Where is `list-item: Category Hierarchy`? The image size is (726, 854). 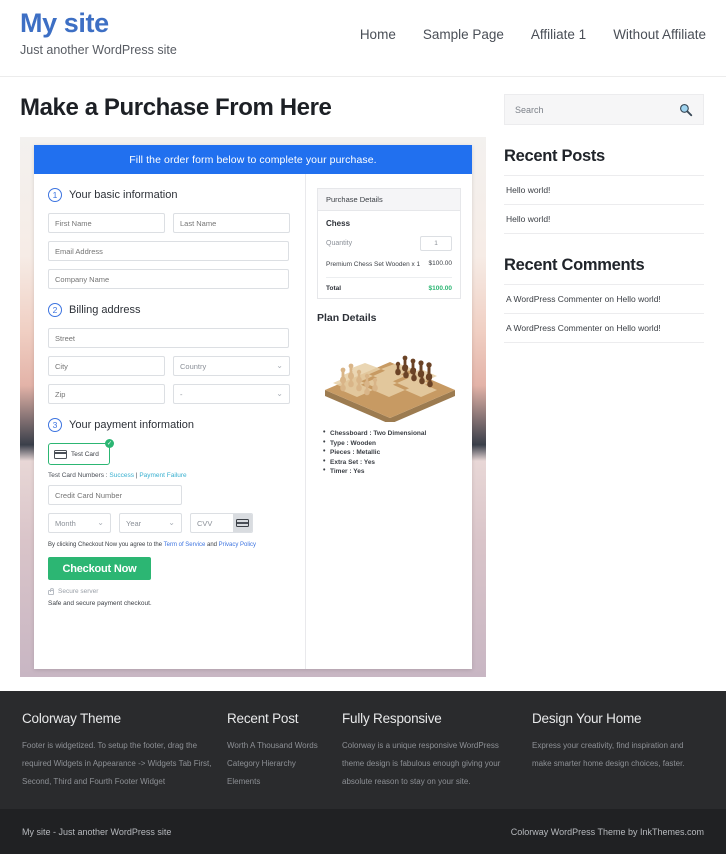
list-item: Category Hierarchy is located at coordinates (284, 764).